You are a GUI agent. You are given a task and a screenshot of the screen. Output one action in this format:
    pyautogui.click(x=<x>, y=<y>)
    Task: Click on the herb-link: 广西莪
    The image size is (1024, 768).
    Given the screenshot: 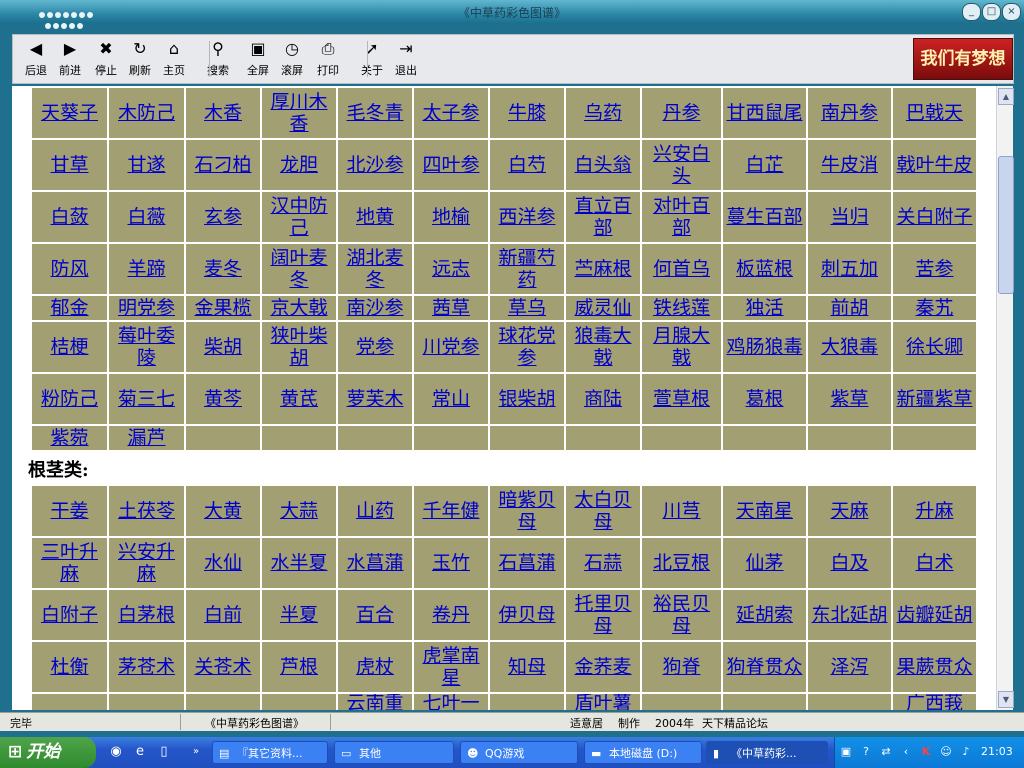 What is the action you would take?
    pyautogui.click(x=934, y=702)
    